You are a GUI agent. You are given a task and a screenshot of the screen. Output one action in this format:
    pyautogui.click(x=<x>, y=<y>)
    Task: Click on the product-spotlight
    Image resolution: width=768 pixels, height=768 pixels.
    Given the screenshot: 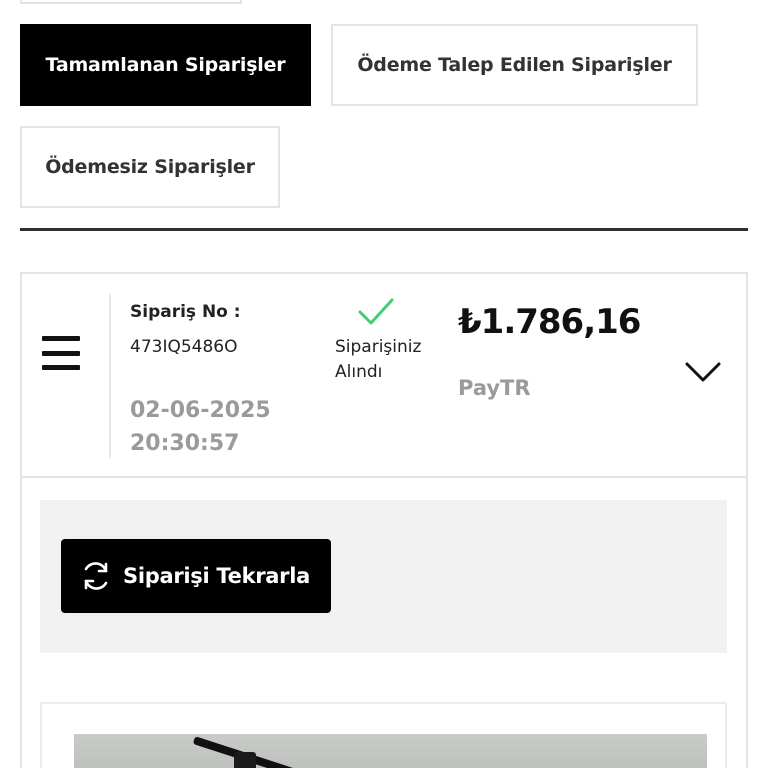 What is the action you would take?
    pyautogui.click(x=245, y=760)
    